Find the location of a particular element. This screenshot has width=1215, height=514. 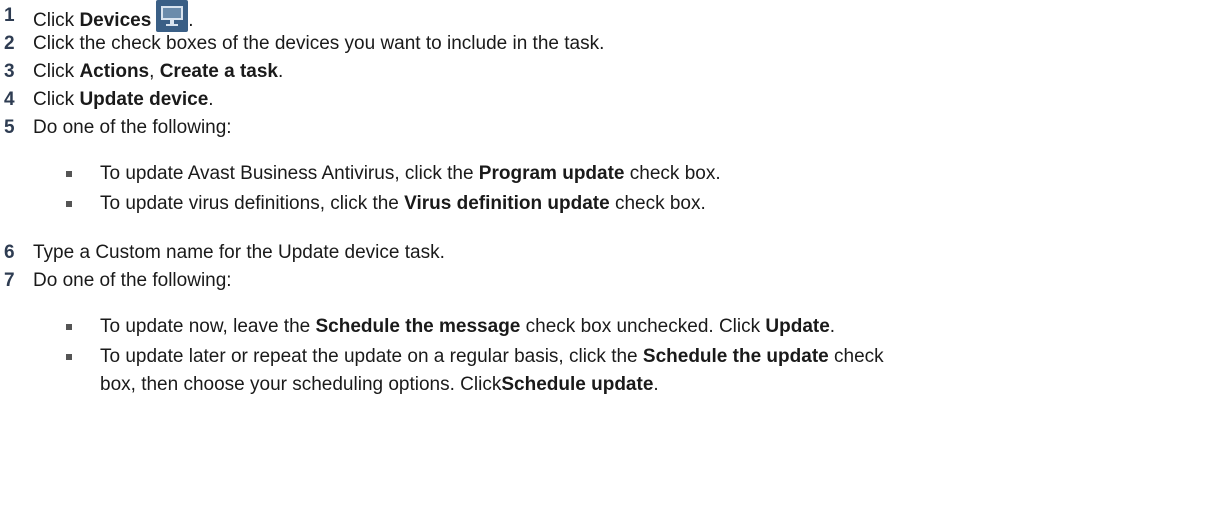

bullet-text-bold: Schedule update is located at coordinates (577, 384).